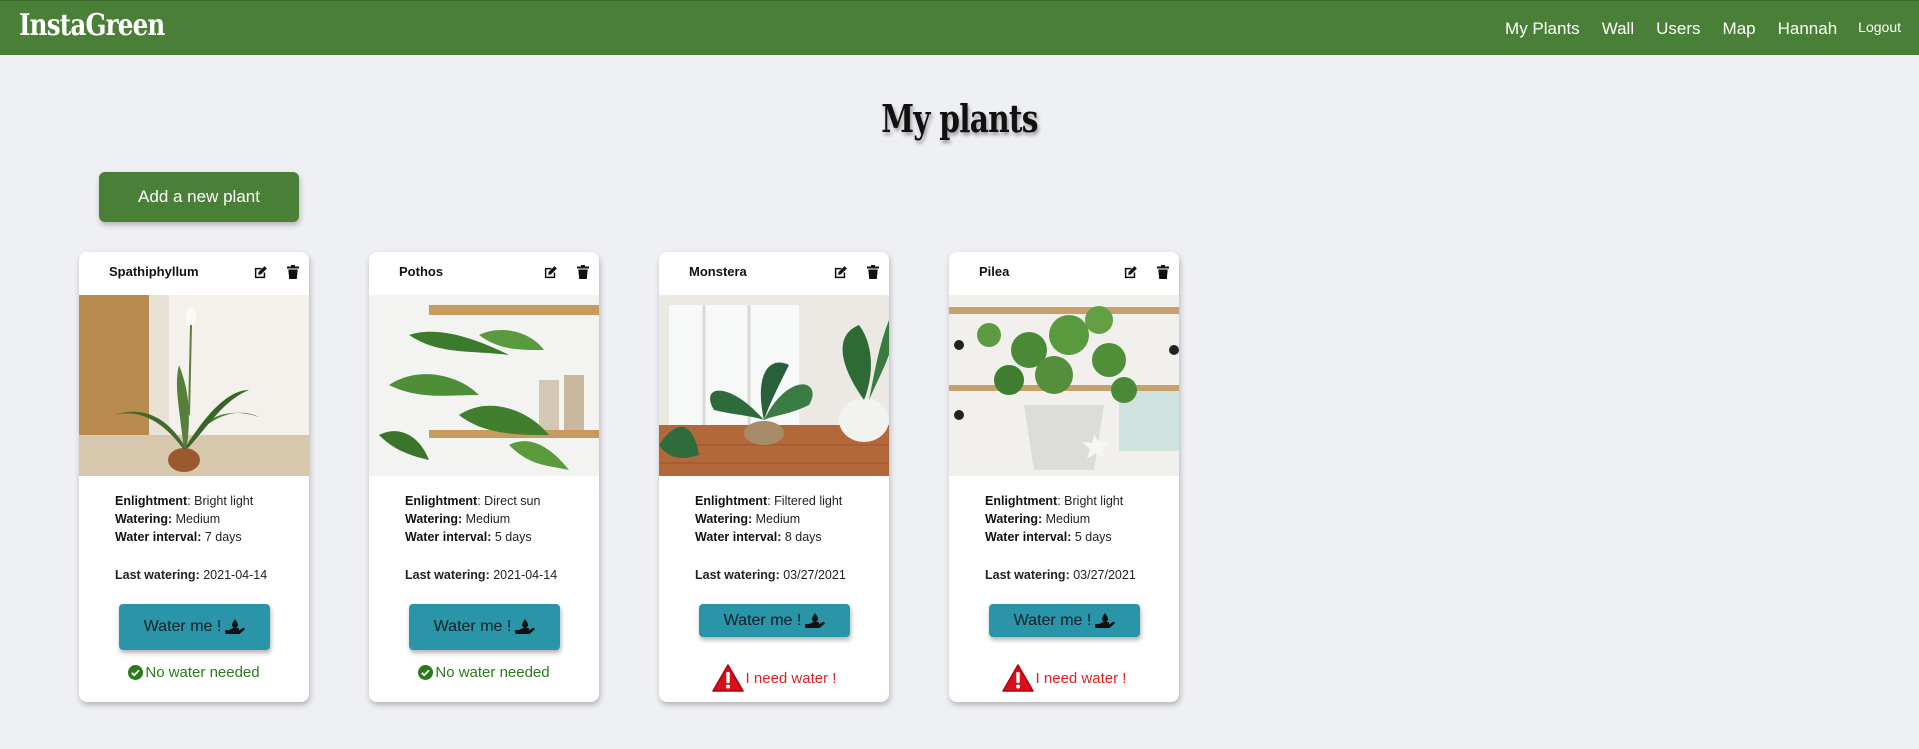 The width and height of the screenshot is (1919, 749). I want to click on nav-link-users: Users, so click(1678, 29).